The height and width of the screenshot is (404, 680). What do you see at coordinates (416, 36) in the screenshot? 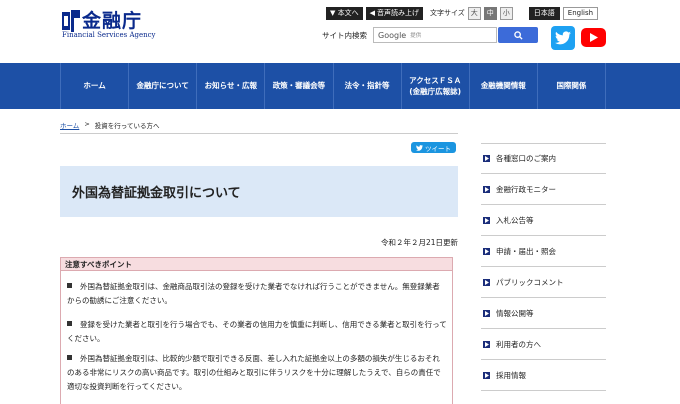
I see `search-placeholder: 提供` at bounding box center [416, 36].